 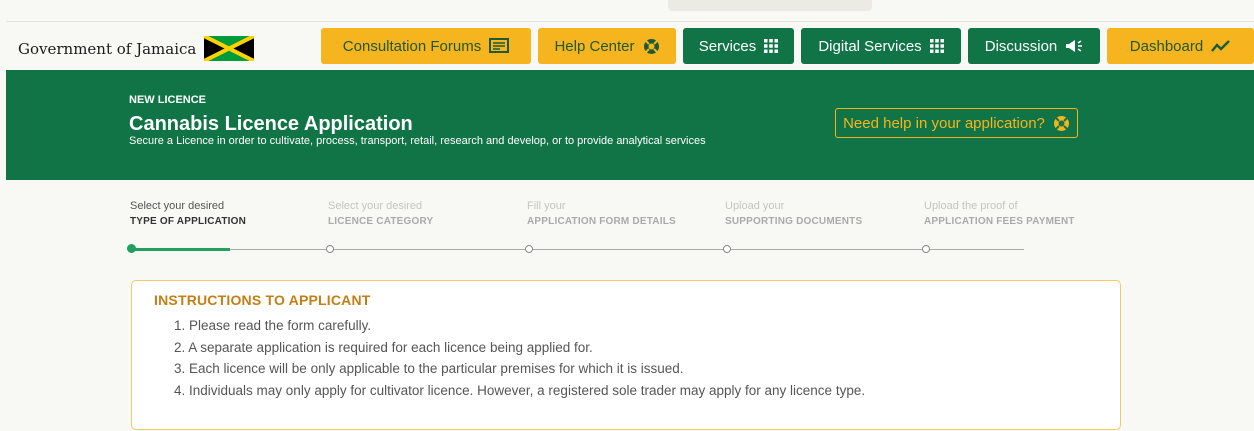 What do you see at coordinates (271, 124) in the screenshot?
I see `page-title: Cannabis Licence Application` at bounding box center [271, 124].